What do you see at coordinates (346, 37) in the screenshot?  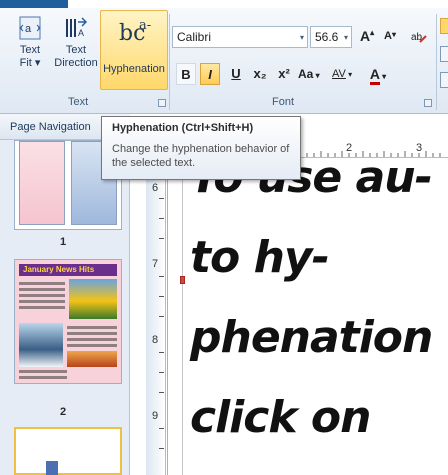 I see `font-size-dropdown-icon: ▾` at bounding box center [346, 37].